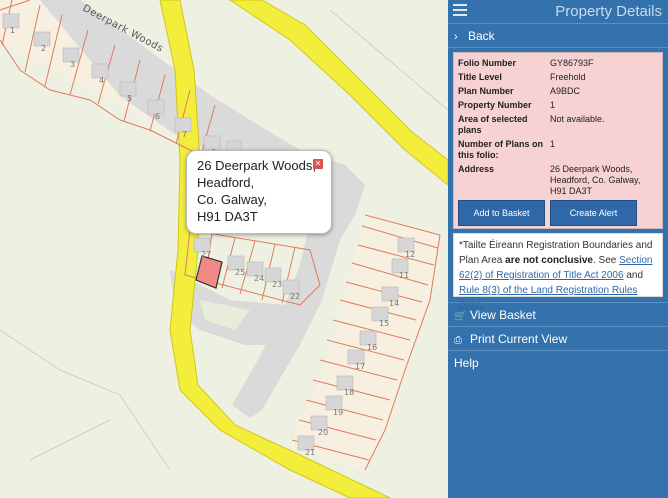 The height and width of the screenshot is (498, 668). I want to click on detail-label: Number of Plans on this folio:, so click(501, 149).